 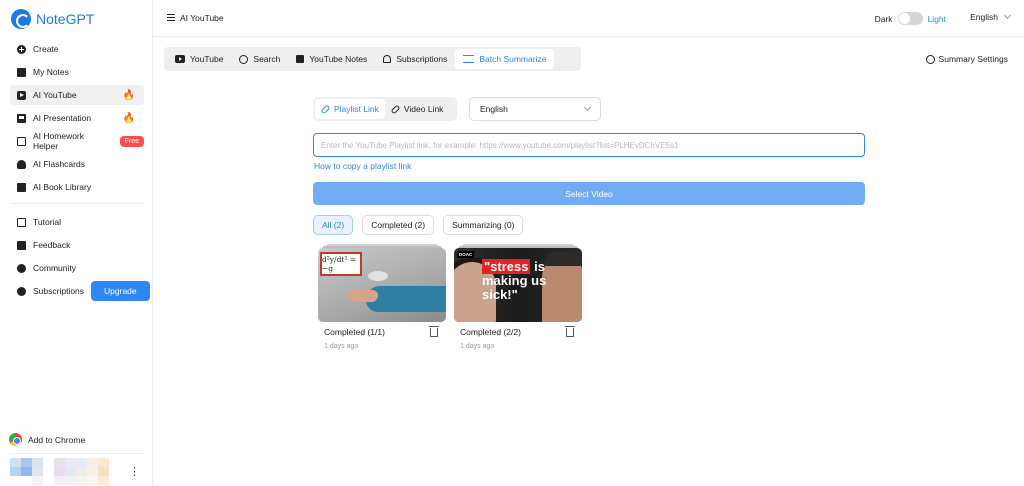 I want to click on doac-logo: DOAC, so click(x=466, y=254).